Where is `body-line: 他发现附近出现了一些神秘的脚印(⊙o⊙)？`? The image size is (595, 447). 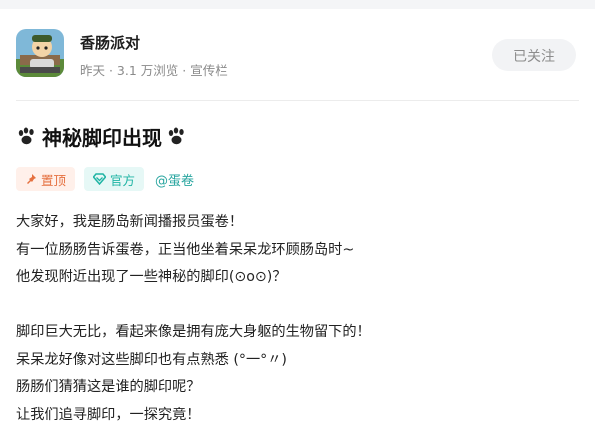
body-line: 他发现附近出现了一些神秘的脚印(⊙o⊙)？ is located at coordinates (151, 277).